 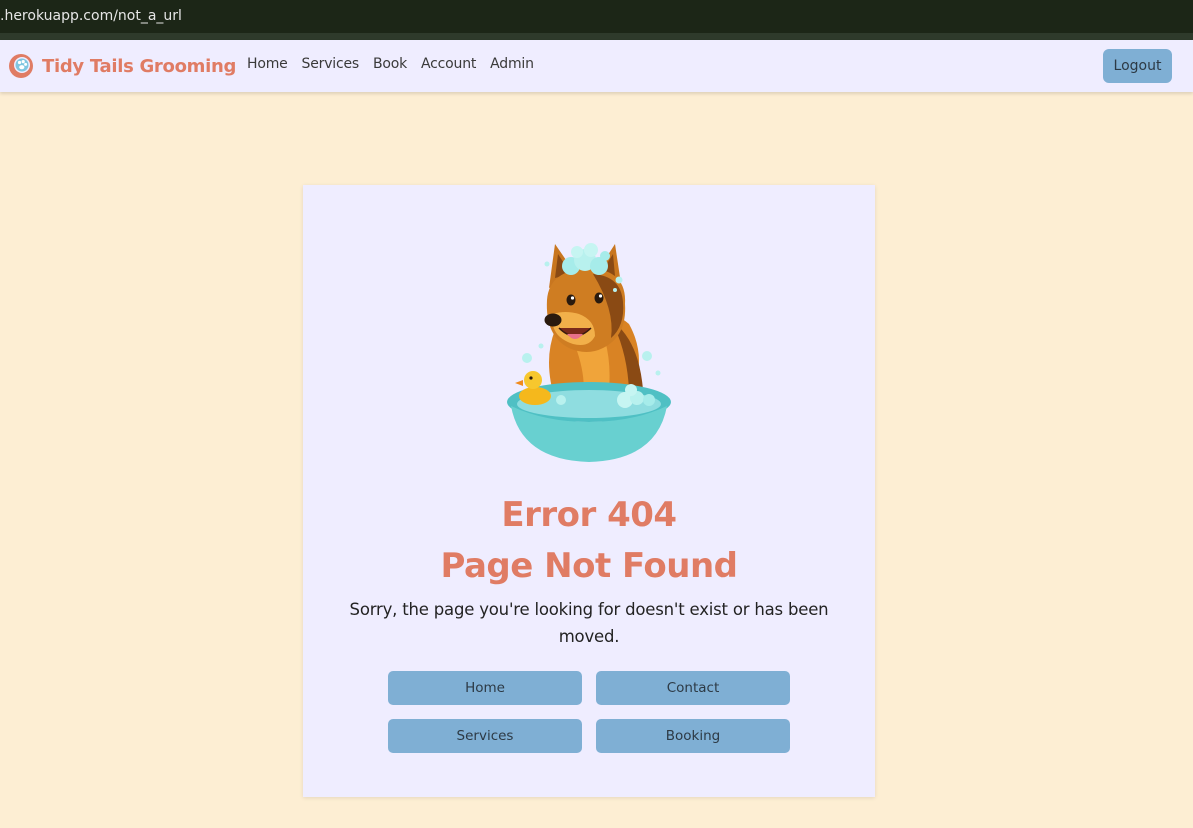 I want to click on nav-link-admin: Admin, so click(x=512, y=64).